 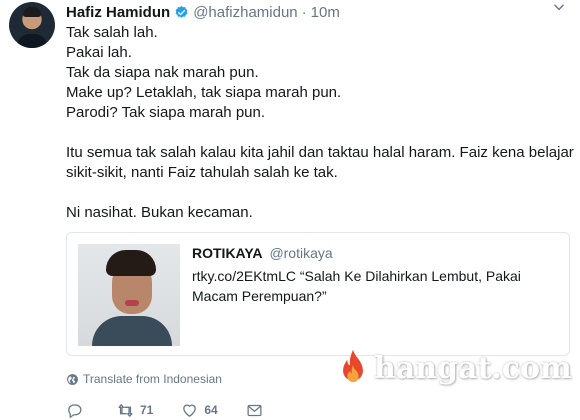 I want to click on direct-message-button, so click(x=254, y=410).